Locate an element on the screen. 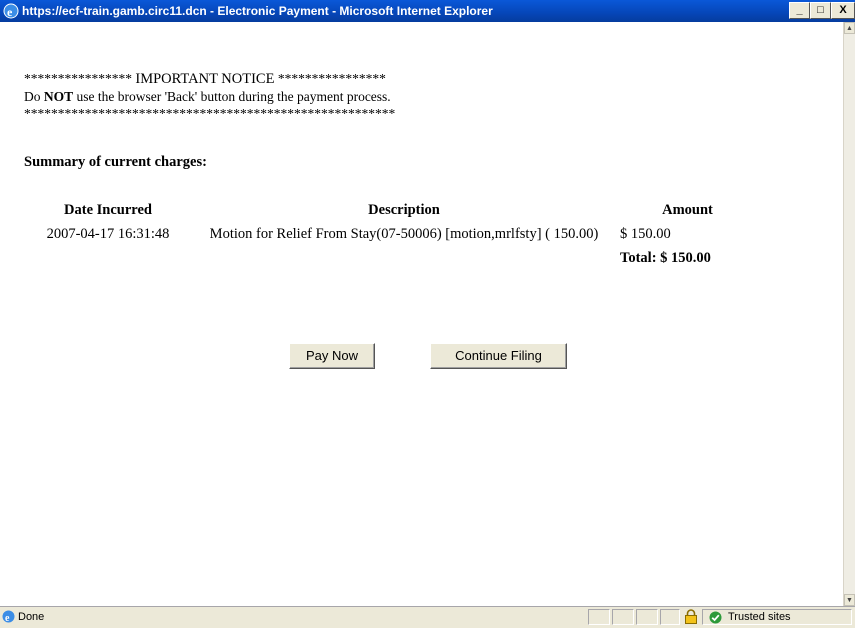 This screenshot has height=628, width=855. status-text: Done is located at coordinates (31, 617).